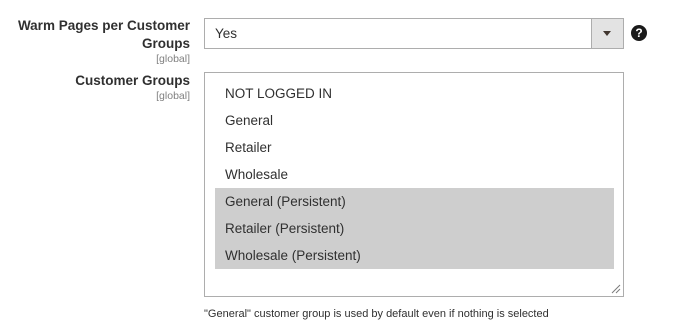 This screenshot has height=334, width=685. What do you see at coordinates (132, 80) in the screenshot?
I see `customer-groups-label: Customer Groups` at bounding box center [132, 80].